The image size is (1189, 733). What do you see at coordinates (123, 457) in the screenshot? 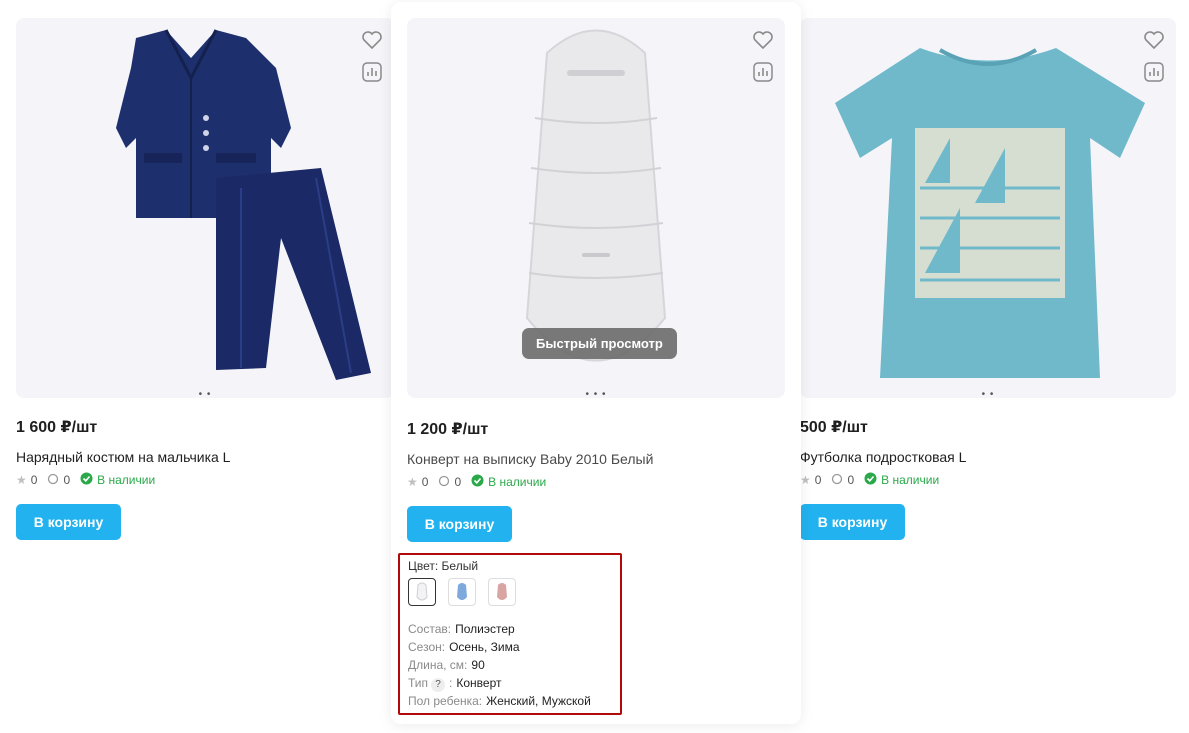
I see `product-title: Нарядный костюм на мальчика L` at bounding box center [123, 457].